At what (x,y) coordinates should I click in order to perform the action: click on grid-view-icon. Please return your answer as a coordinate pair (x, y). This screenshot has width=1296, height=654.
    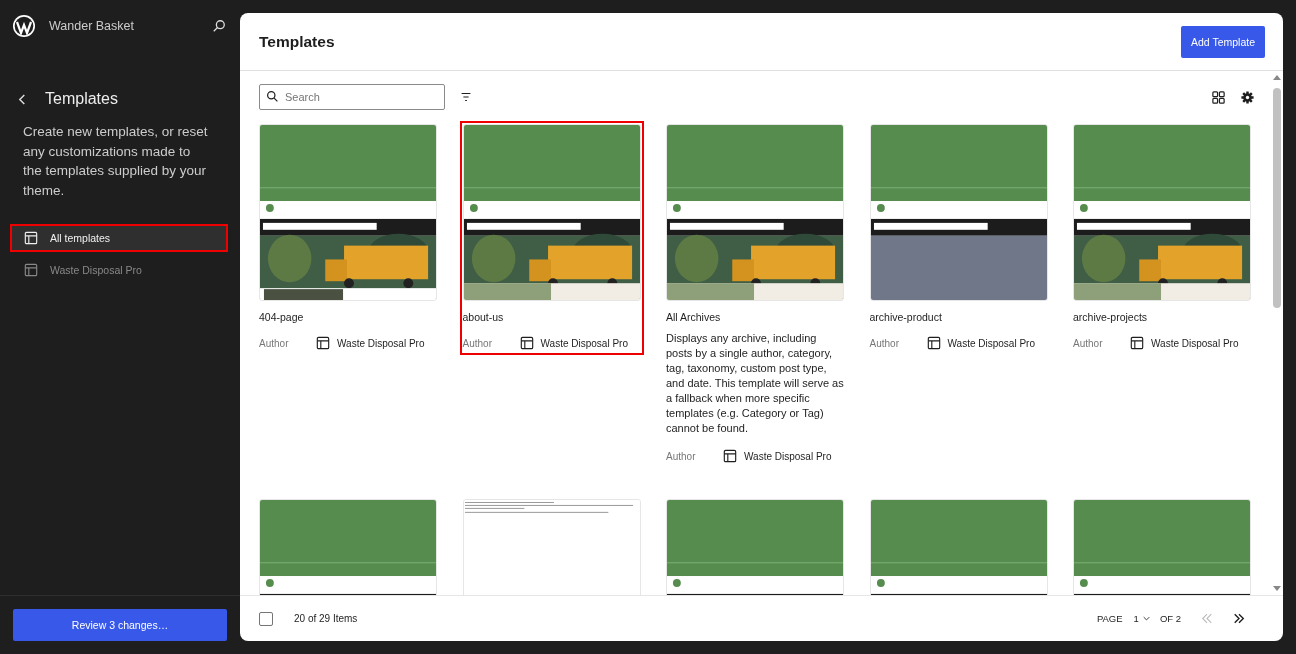
    Looking at the image, I should click on (1218, 97).